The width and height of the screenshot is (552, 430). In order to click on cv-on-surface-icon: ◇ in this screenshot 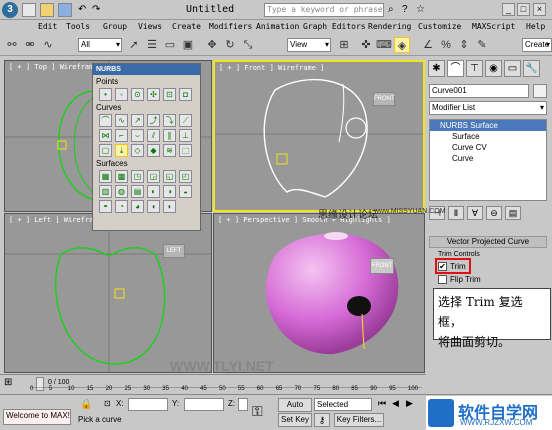, I will do `click(137, 150)`.